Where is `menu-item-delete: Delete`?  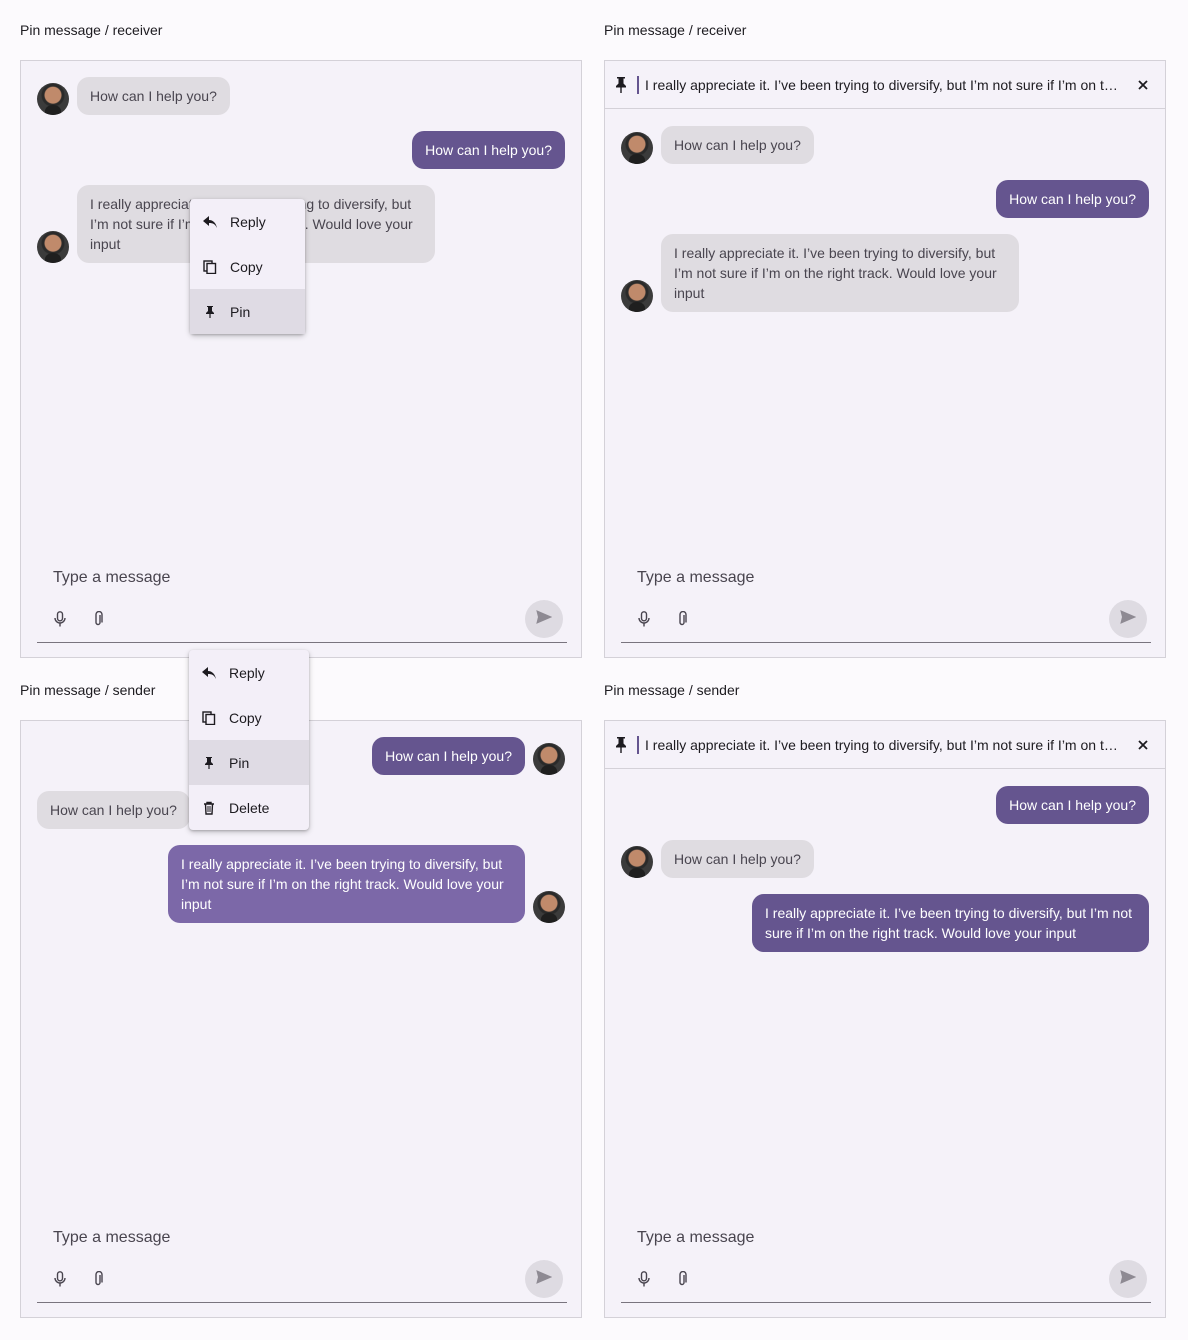 menu-item-delete: Delete is located at coordinates (249, 807).